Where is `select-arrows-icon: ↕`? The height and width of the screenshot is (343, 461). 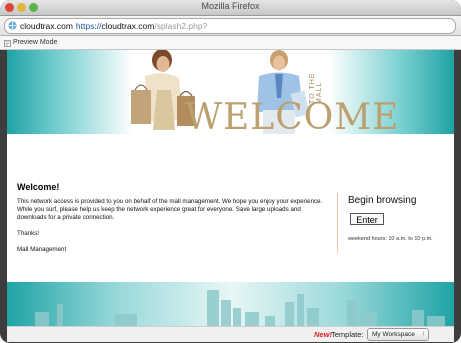 select-arrows-icon: ↕ is located at coordinates (423, 334).